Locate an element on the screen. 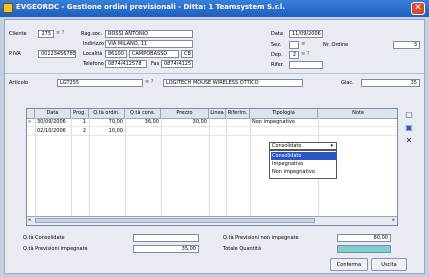 The image size is (429, 277). giac-label: Giac. is located at coordinates (347, 83).